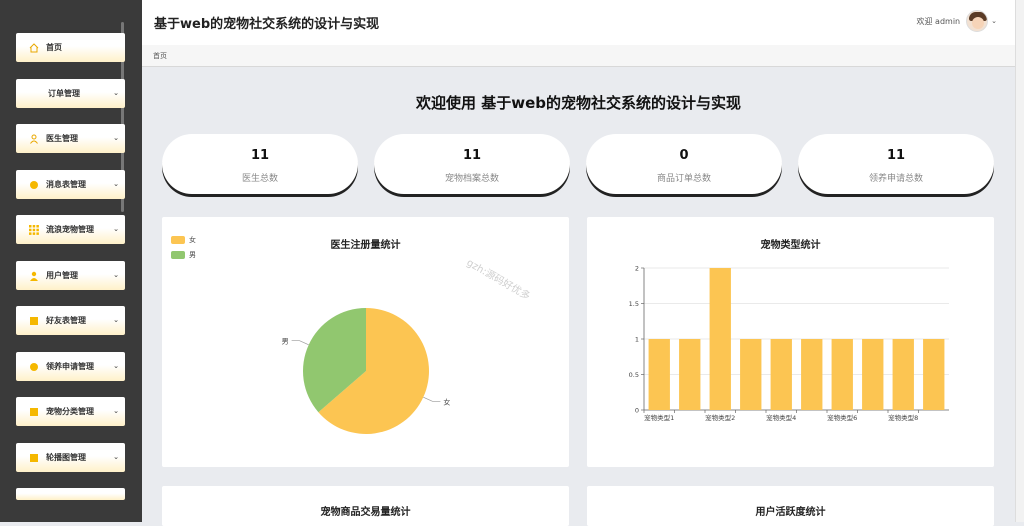 This screenshot has height=526, width=1024. Describe the element at coordinates (34, 229) in the screenshot. I see `grid-icon` at that location.